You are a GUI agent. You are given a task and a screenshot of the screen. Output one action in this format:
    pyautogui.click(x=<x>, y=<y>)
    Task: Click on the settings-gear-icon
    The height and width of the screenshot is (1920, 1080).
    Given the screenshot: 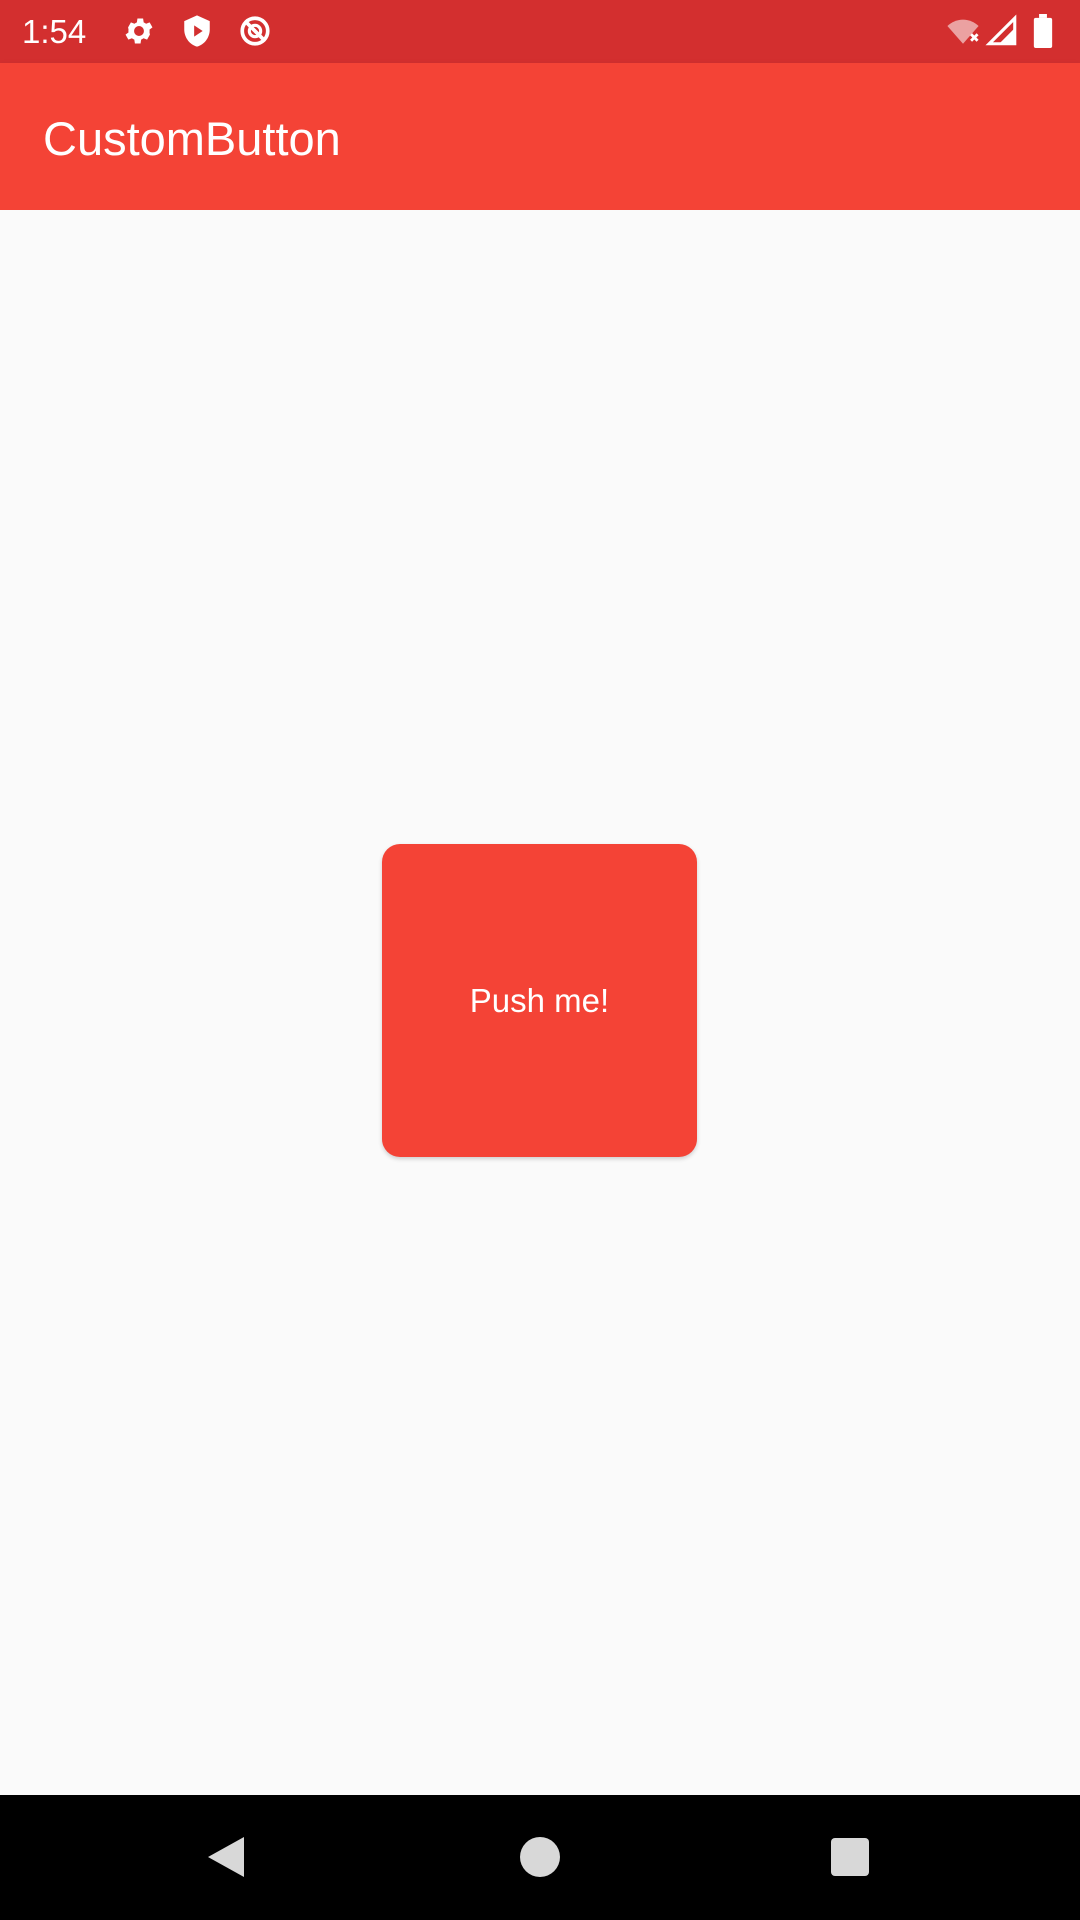 What is the action you would take?
    pyautogui.click(x=139, y=31)
    